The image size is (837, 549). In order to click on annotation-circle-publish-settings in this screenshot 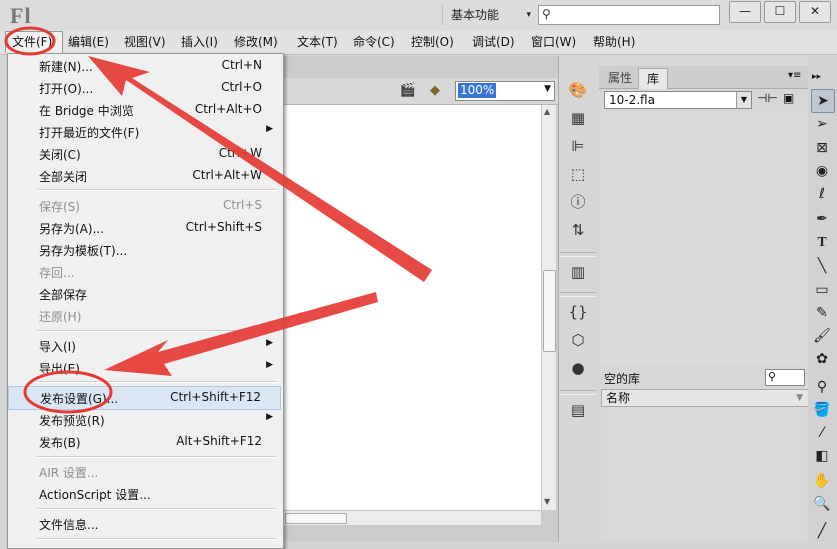, I will do `click(68, 392)`.